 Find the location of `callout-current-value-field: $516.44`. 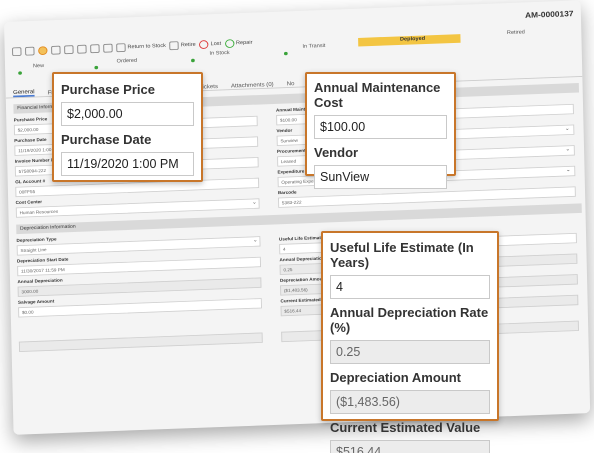

callout-current-value-field: $516.44 is located at coordinates (410, 446).